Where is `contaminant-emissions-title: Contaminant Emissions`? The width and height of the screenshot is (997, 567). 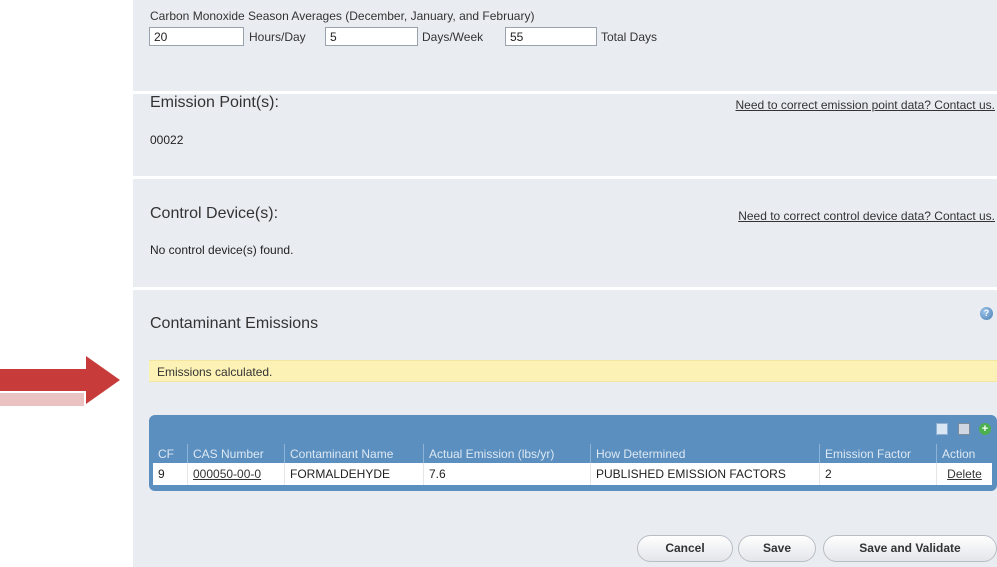
contaminant-emissions-title: Contaminant Emissions is located at coordinates (234, 323).